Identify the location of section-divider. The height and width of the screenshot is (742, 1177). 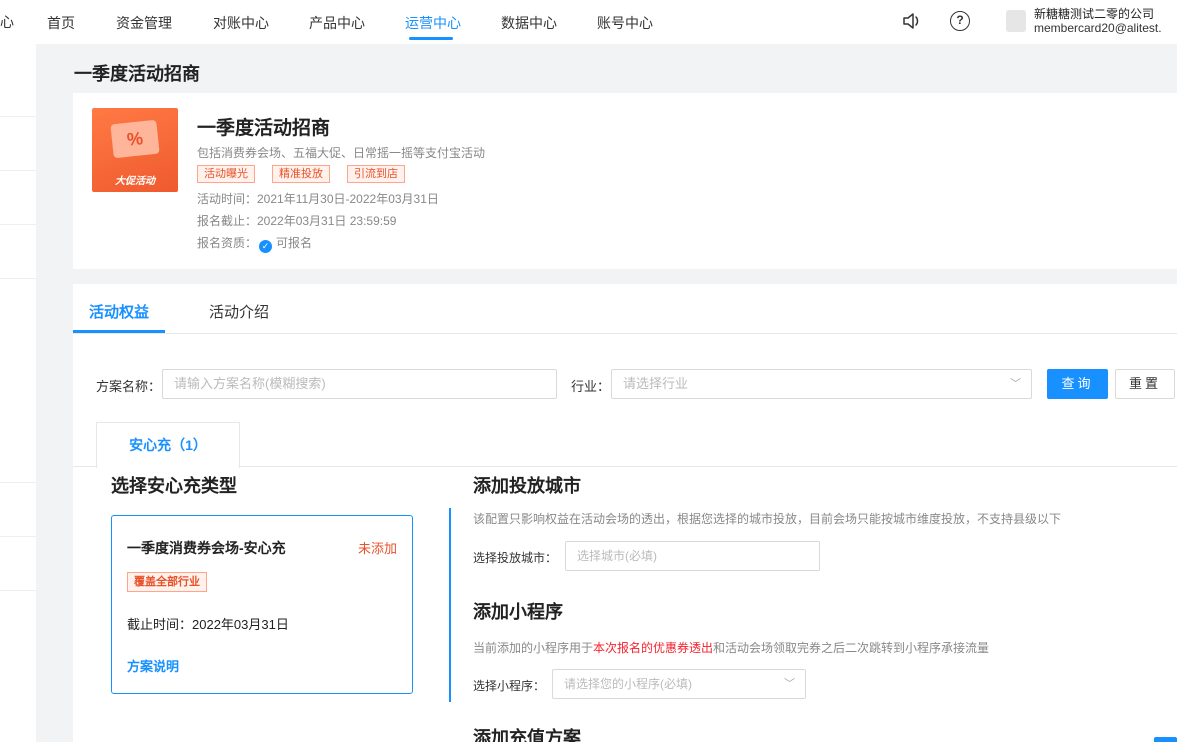
(450, 605).